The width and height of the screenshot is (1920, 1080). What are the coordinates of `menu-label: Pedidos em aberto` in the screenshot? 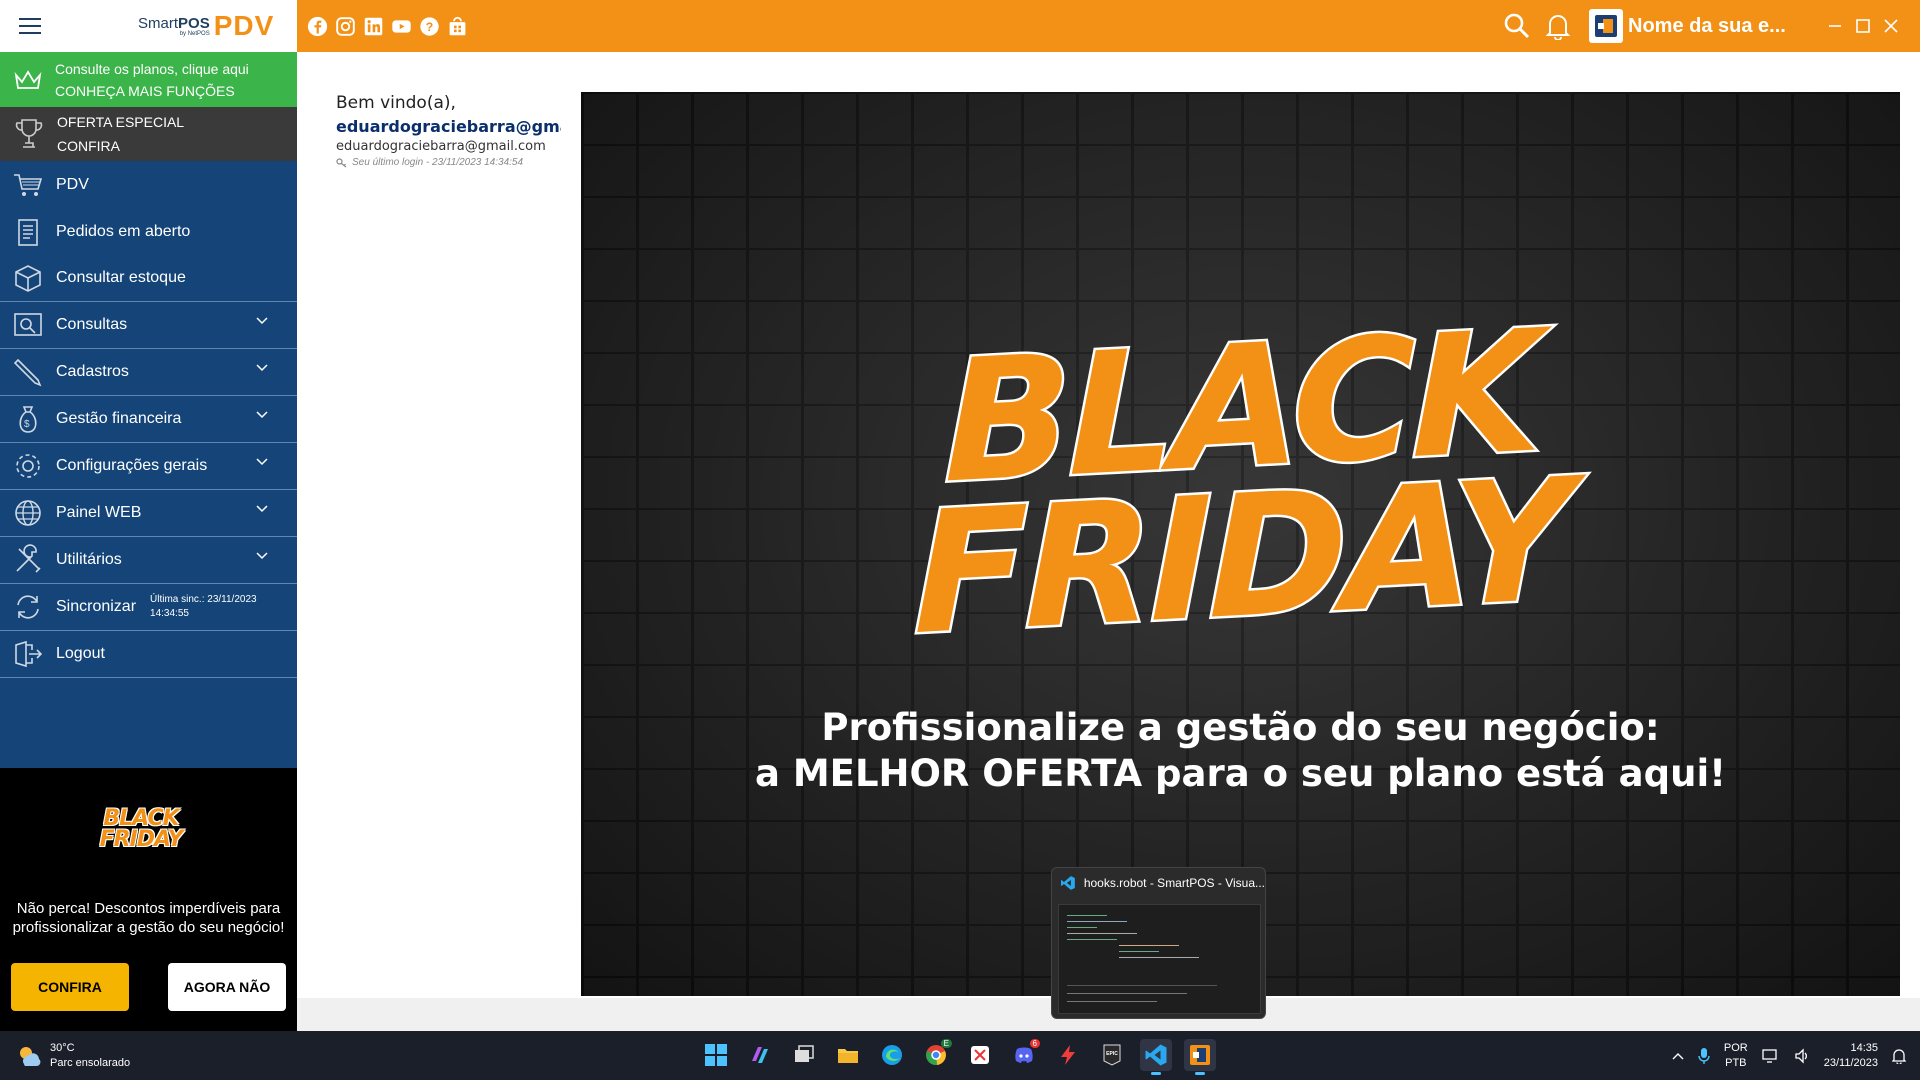 It's located at (123, 231).